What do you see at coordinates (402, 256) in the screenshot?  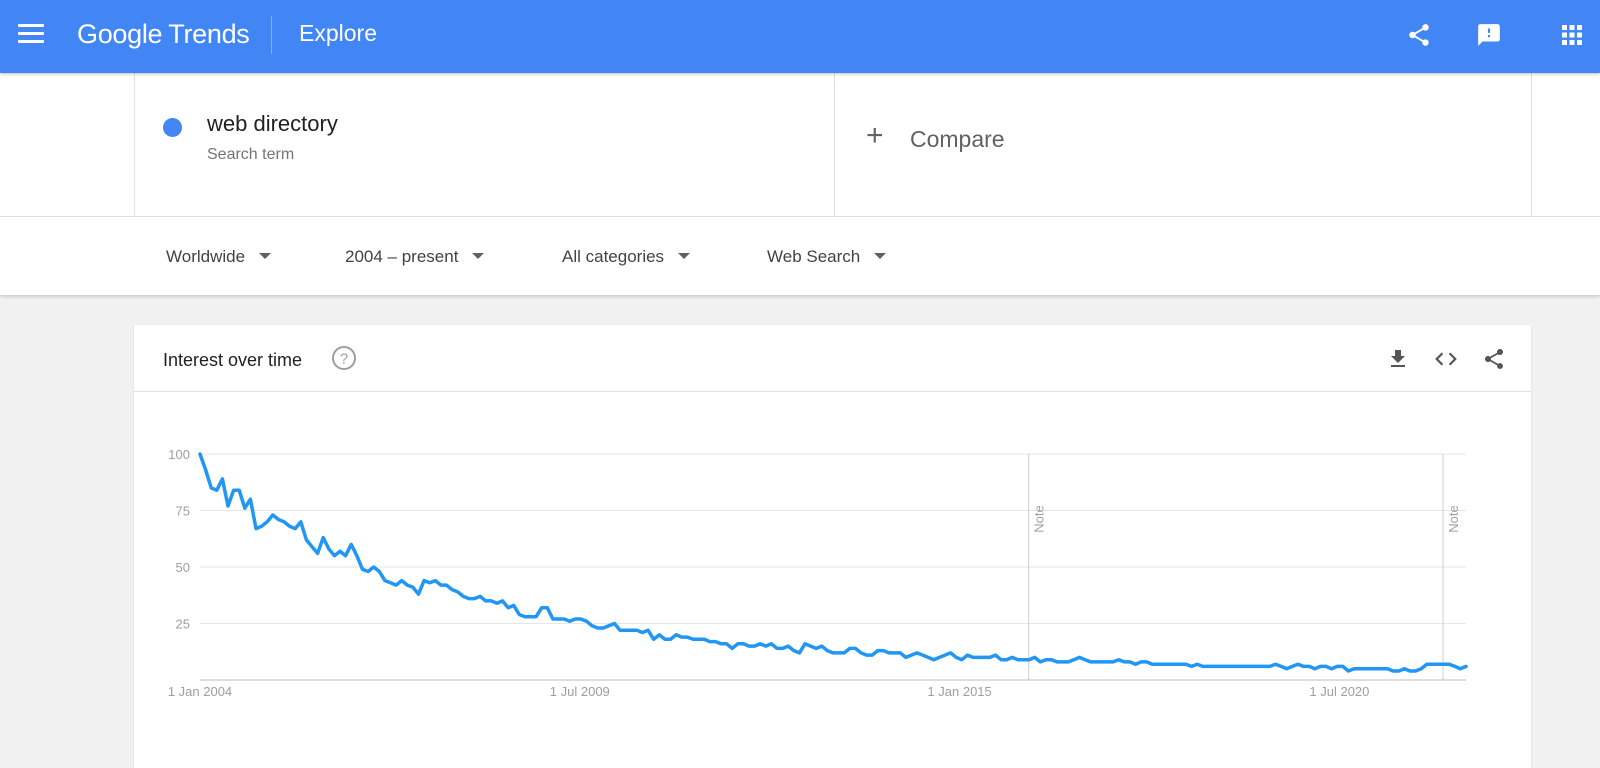 I see `time-filter-label: 2004 – present` at bounding box center [402, 256].